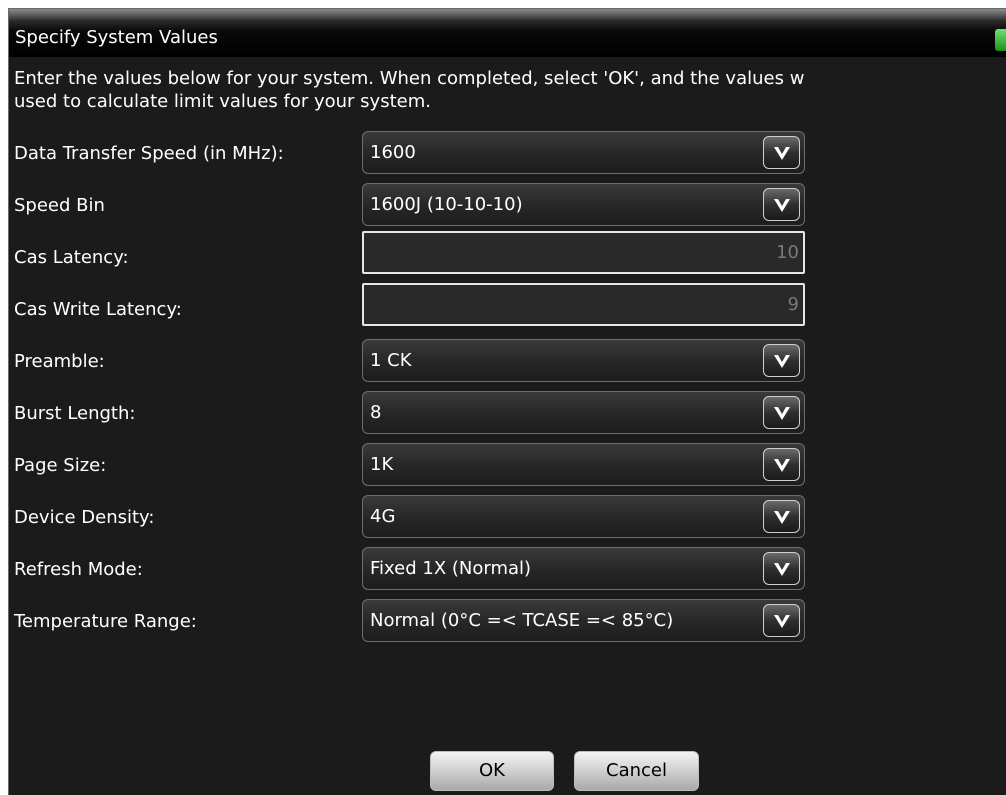 This screenshot has height=795, width=1006. What do you see at coordinates (116, 37) in the screenshot?
I see `dialog-title: Specify System Values` at bounding box center [116, 37].